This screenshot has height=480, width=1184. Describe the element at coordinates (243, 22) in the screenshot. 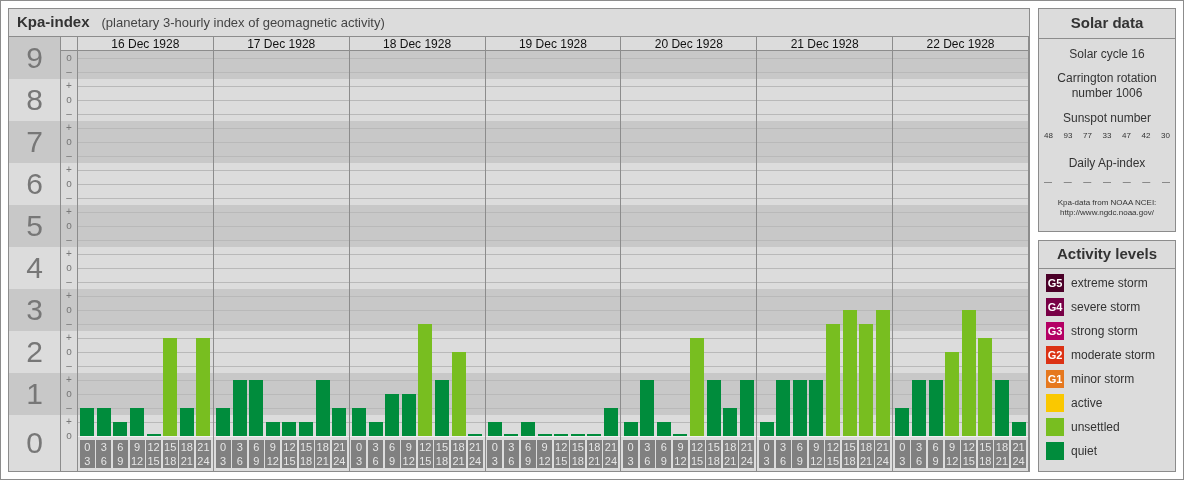

I see `panel-subtitle: (planetary 3-hourly index of geomagnetic activity)` at that location.